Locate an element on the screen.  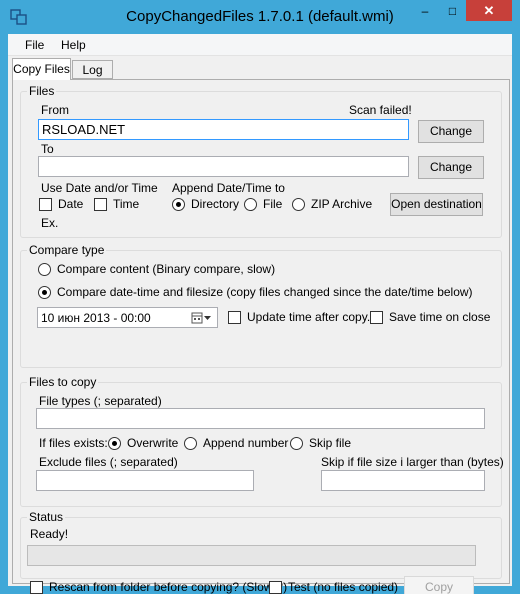
to-label: To is located at coordinates (47, 149).